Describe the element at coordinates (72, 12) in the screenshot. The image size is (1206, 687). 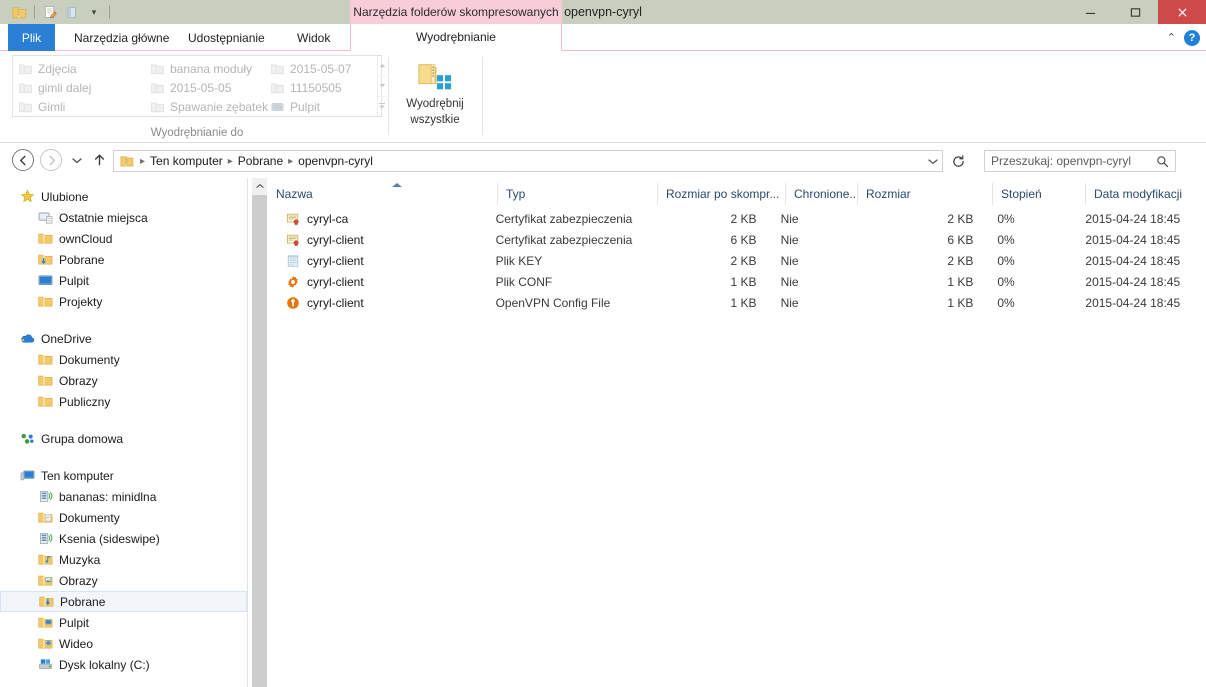
I see `new-folder-icon` at that location.